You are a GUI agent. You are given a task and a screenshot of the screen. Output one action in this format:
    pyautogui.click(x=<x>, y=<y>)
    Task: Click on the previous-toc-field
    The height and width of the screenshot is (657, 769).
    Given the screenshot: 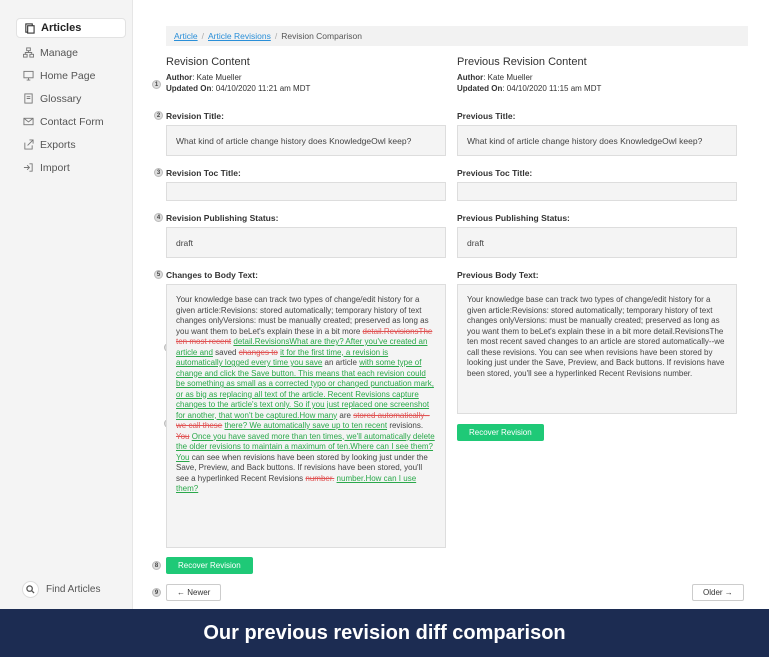 What is the action you would take?
    pyautogui.click(x=597, y=191)
    